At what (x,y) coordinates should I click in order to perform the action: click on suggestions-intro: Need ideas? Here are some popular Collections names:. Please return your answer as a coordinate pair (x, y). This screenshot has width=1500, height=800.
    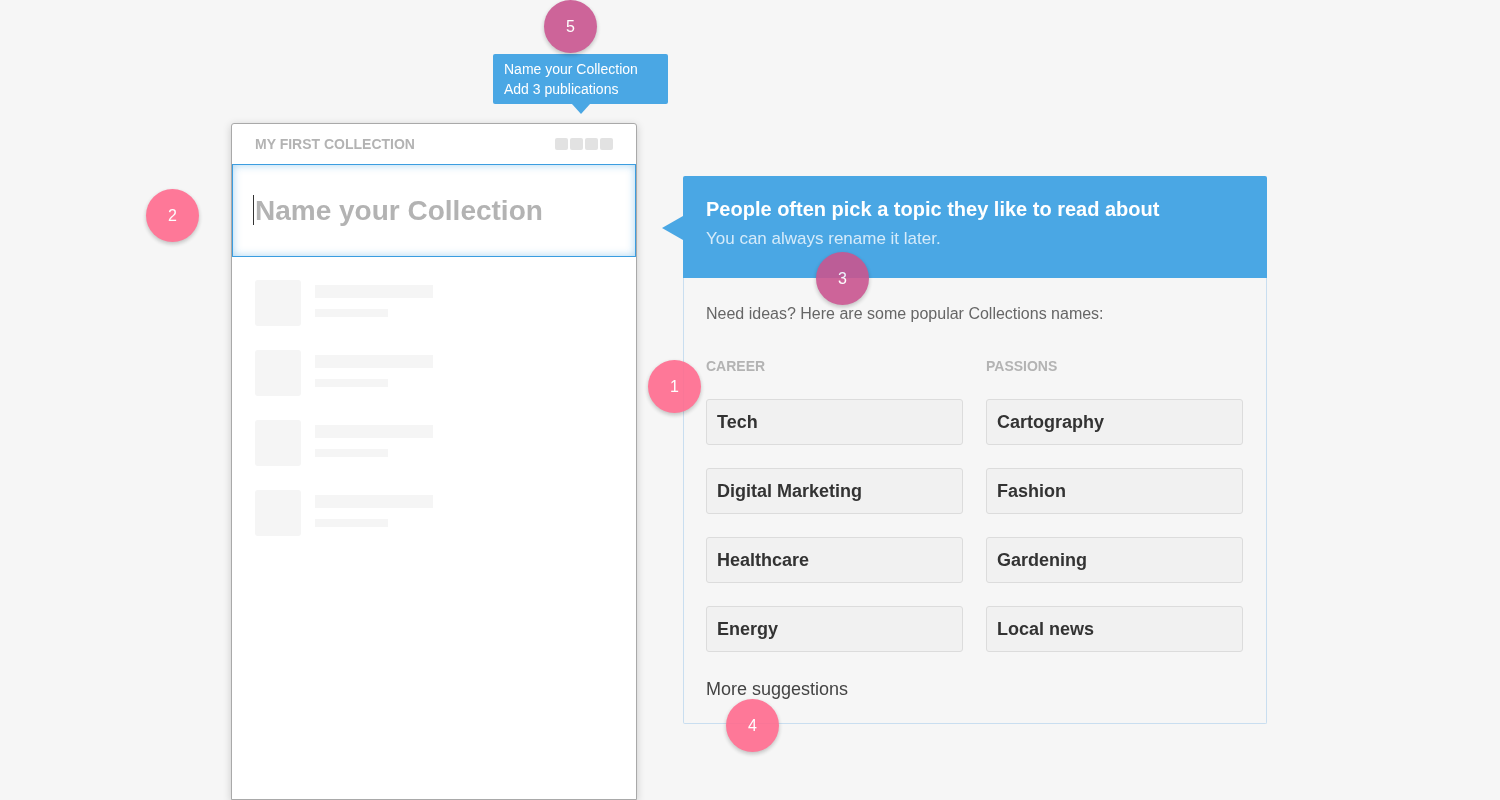
    Looking at the image, I should click on (905, 314).